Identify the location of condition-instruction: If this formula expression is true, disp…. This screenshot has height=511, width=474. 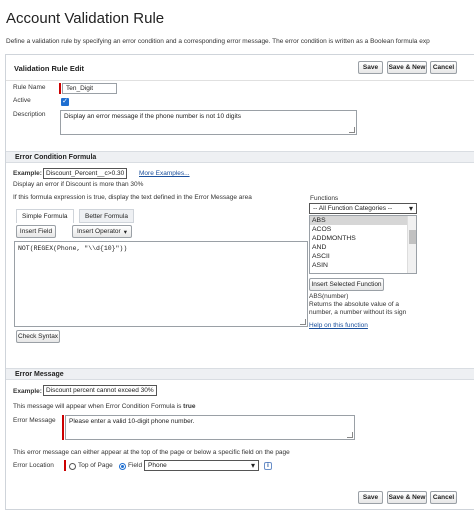
(132, 197).